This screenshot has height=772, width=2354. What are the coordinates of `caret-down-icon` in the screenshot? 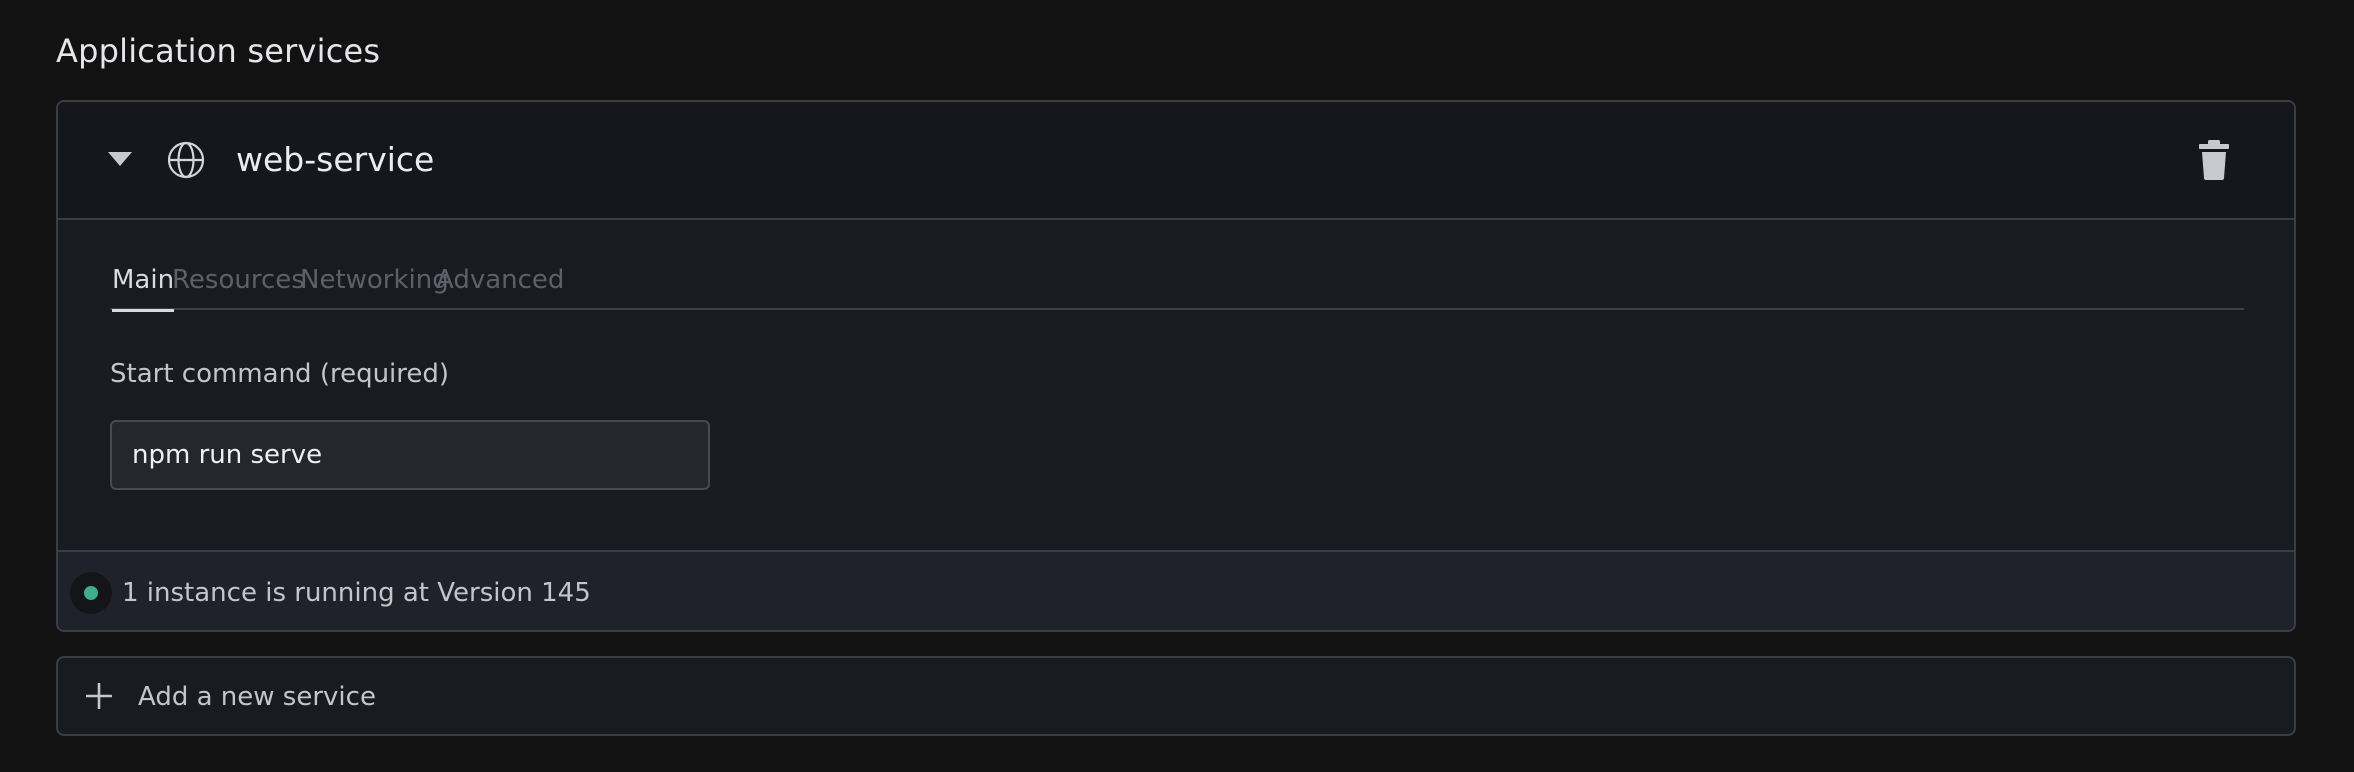 It's located at (120, 159).